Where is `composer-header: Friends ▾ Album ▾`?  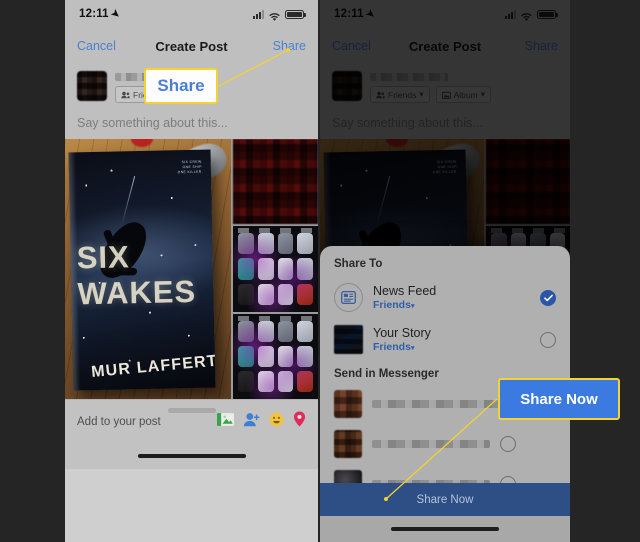 composer-header: Friends ▾ Album ▾ is located at coordinates (445, 85).